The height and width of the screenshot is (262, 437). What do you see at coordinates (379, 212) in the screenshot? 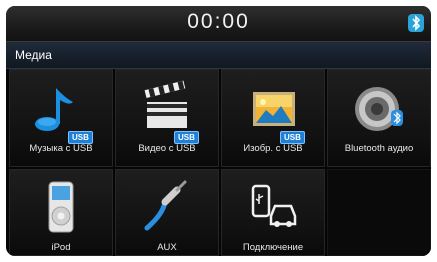
I see `tile-empty` at bounding box center [379, 212].